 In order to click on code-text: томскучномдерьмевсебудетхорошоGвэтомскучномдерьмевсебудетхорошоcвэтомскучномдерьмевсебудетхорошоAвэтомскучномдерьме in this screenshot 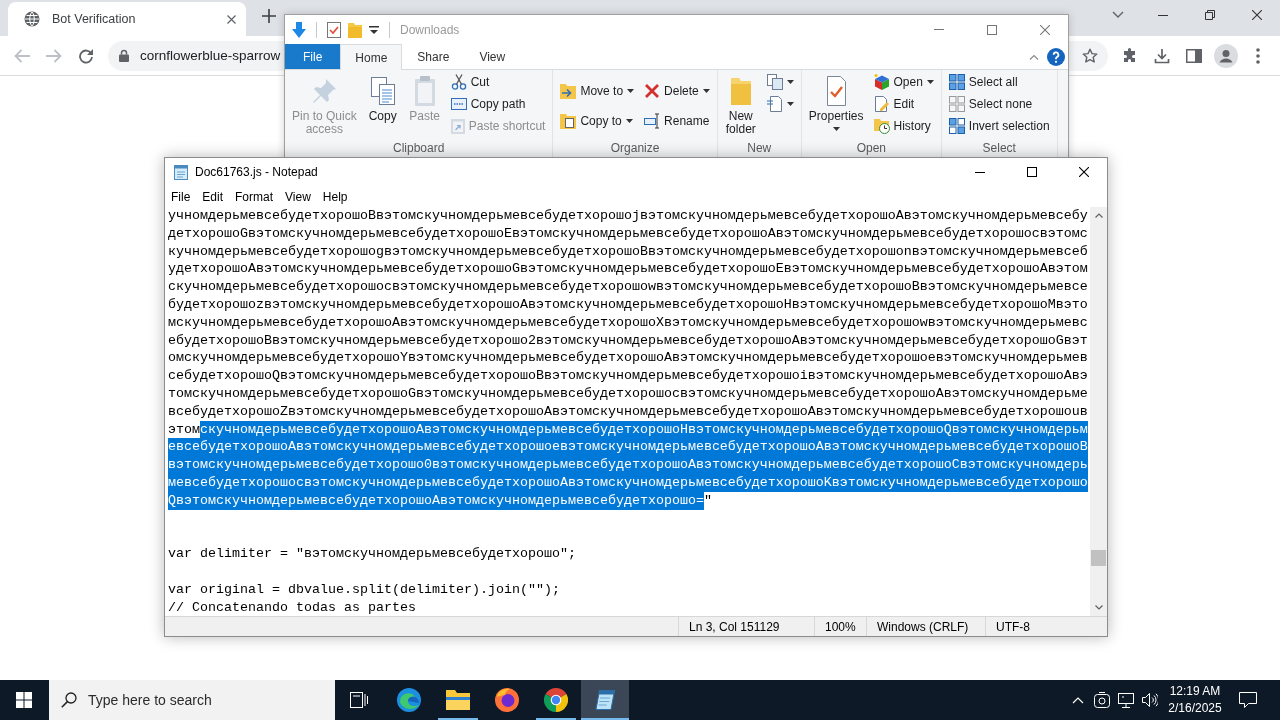, I will do `click(628, 393)`.